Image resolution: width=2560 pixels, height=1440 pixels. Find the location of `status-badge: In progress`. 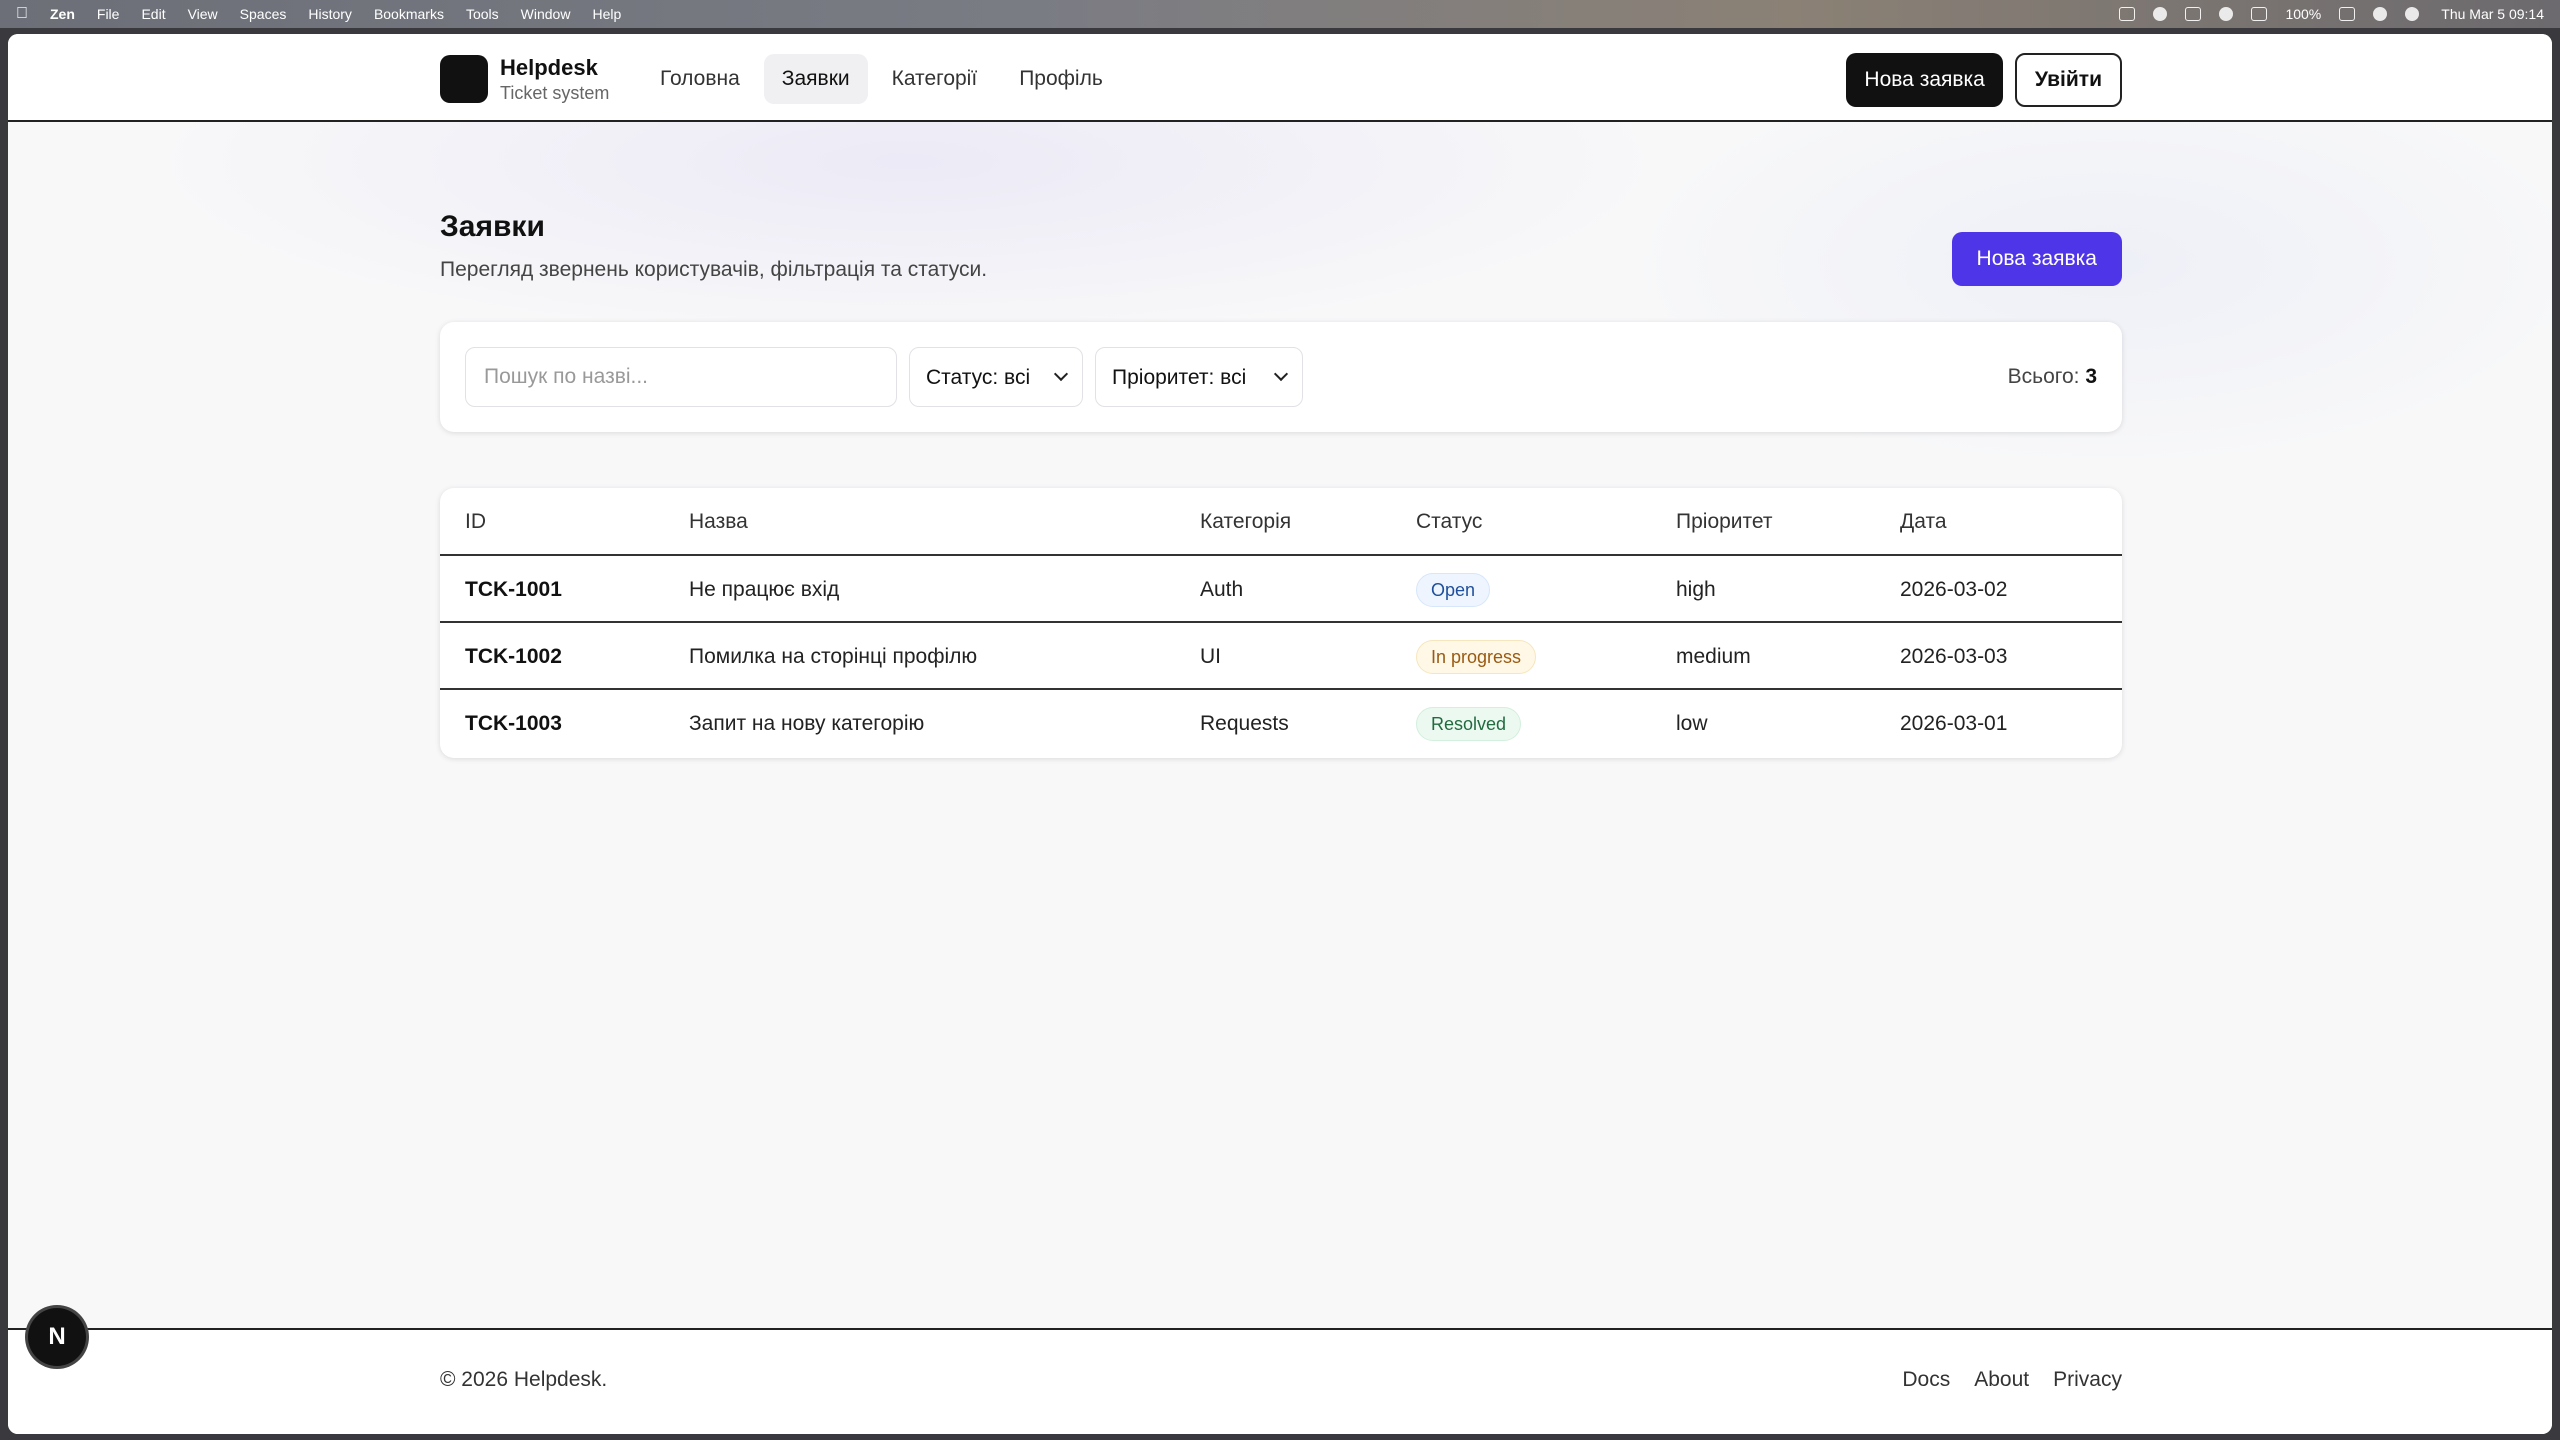

status-badge: In progress is located at coordinates (1476, 657).